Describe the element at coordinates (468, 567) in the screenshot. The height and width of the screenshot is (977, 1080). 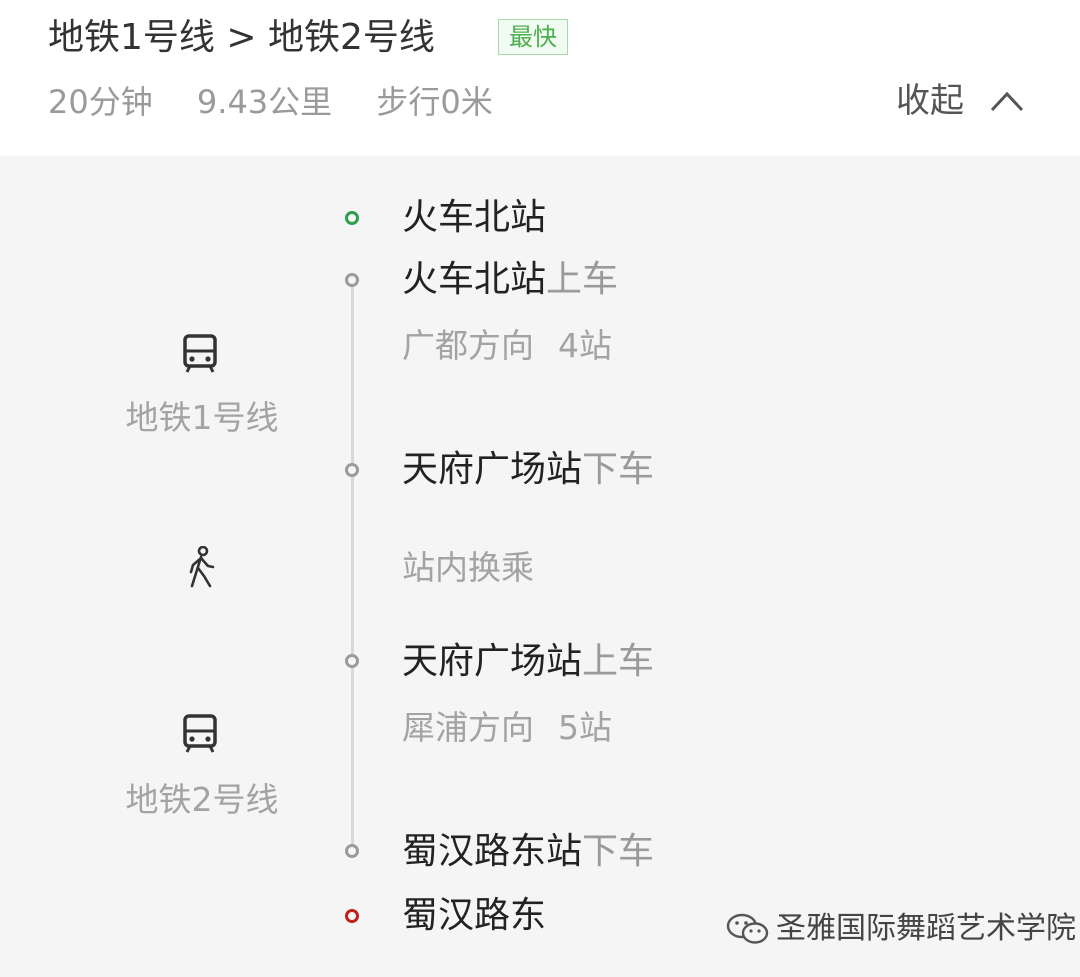
I see `transfer-text: 站内换乘` at that location.